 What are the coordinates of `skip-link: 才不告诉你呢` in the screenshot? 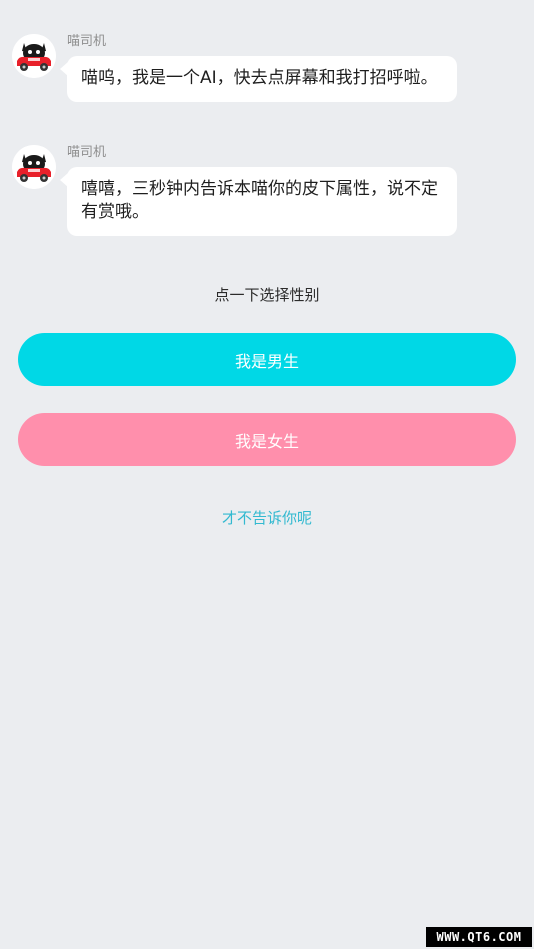 It's located at (267, 518).